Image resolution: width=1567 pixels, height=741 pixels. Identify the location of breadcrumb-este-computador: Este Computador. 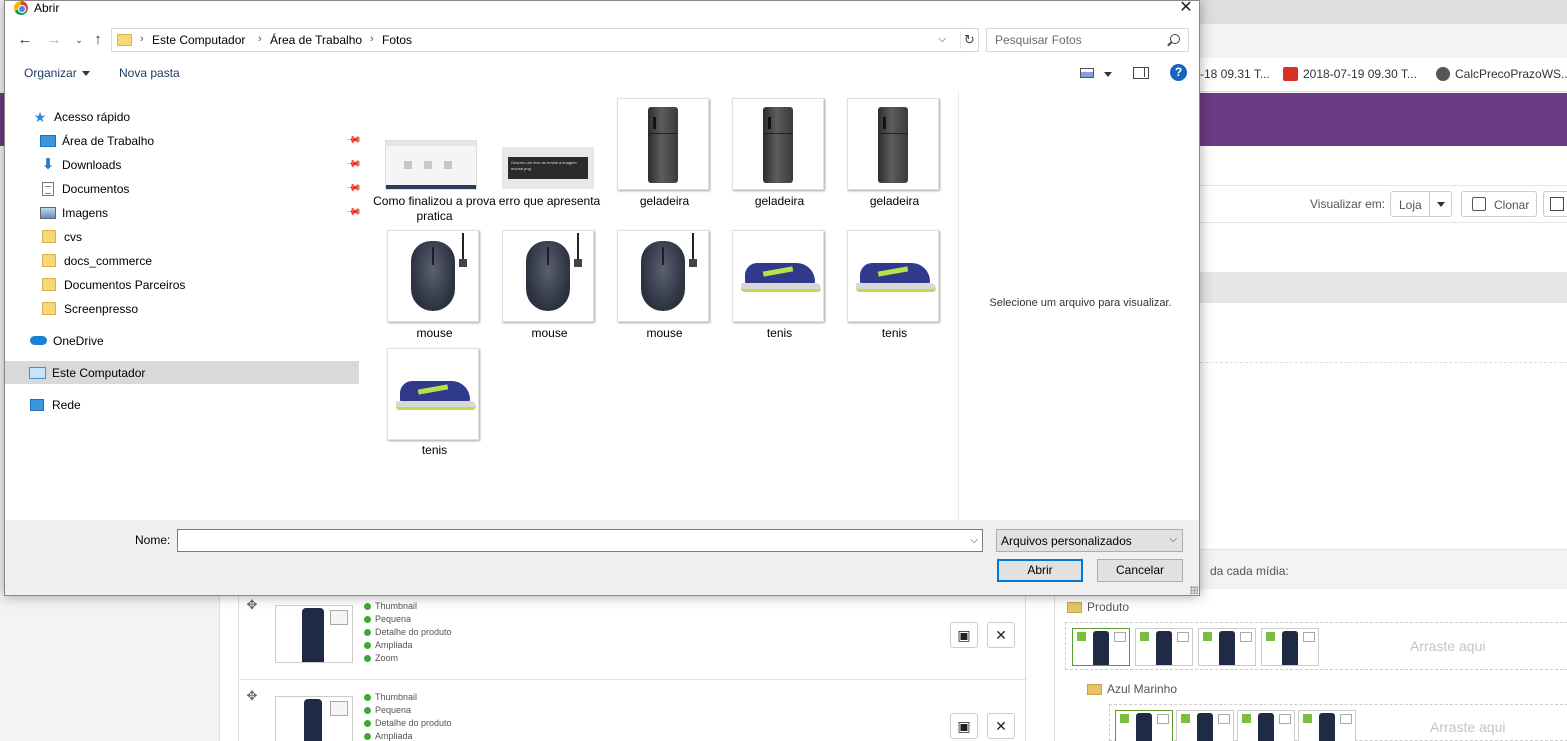
(198, 40).